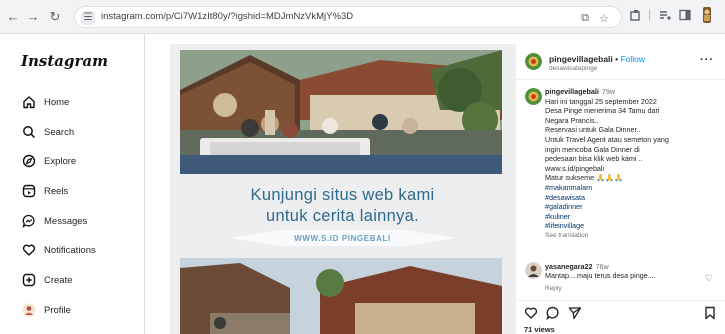 This screenshot has height=334, width=725. Describe the element at coordinates (602, 111) in the screenshot. I see `caption-line: Desa Pinge menerima 34 Tamu dari` at that location.